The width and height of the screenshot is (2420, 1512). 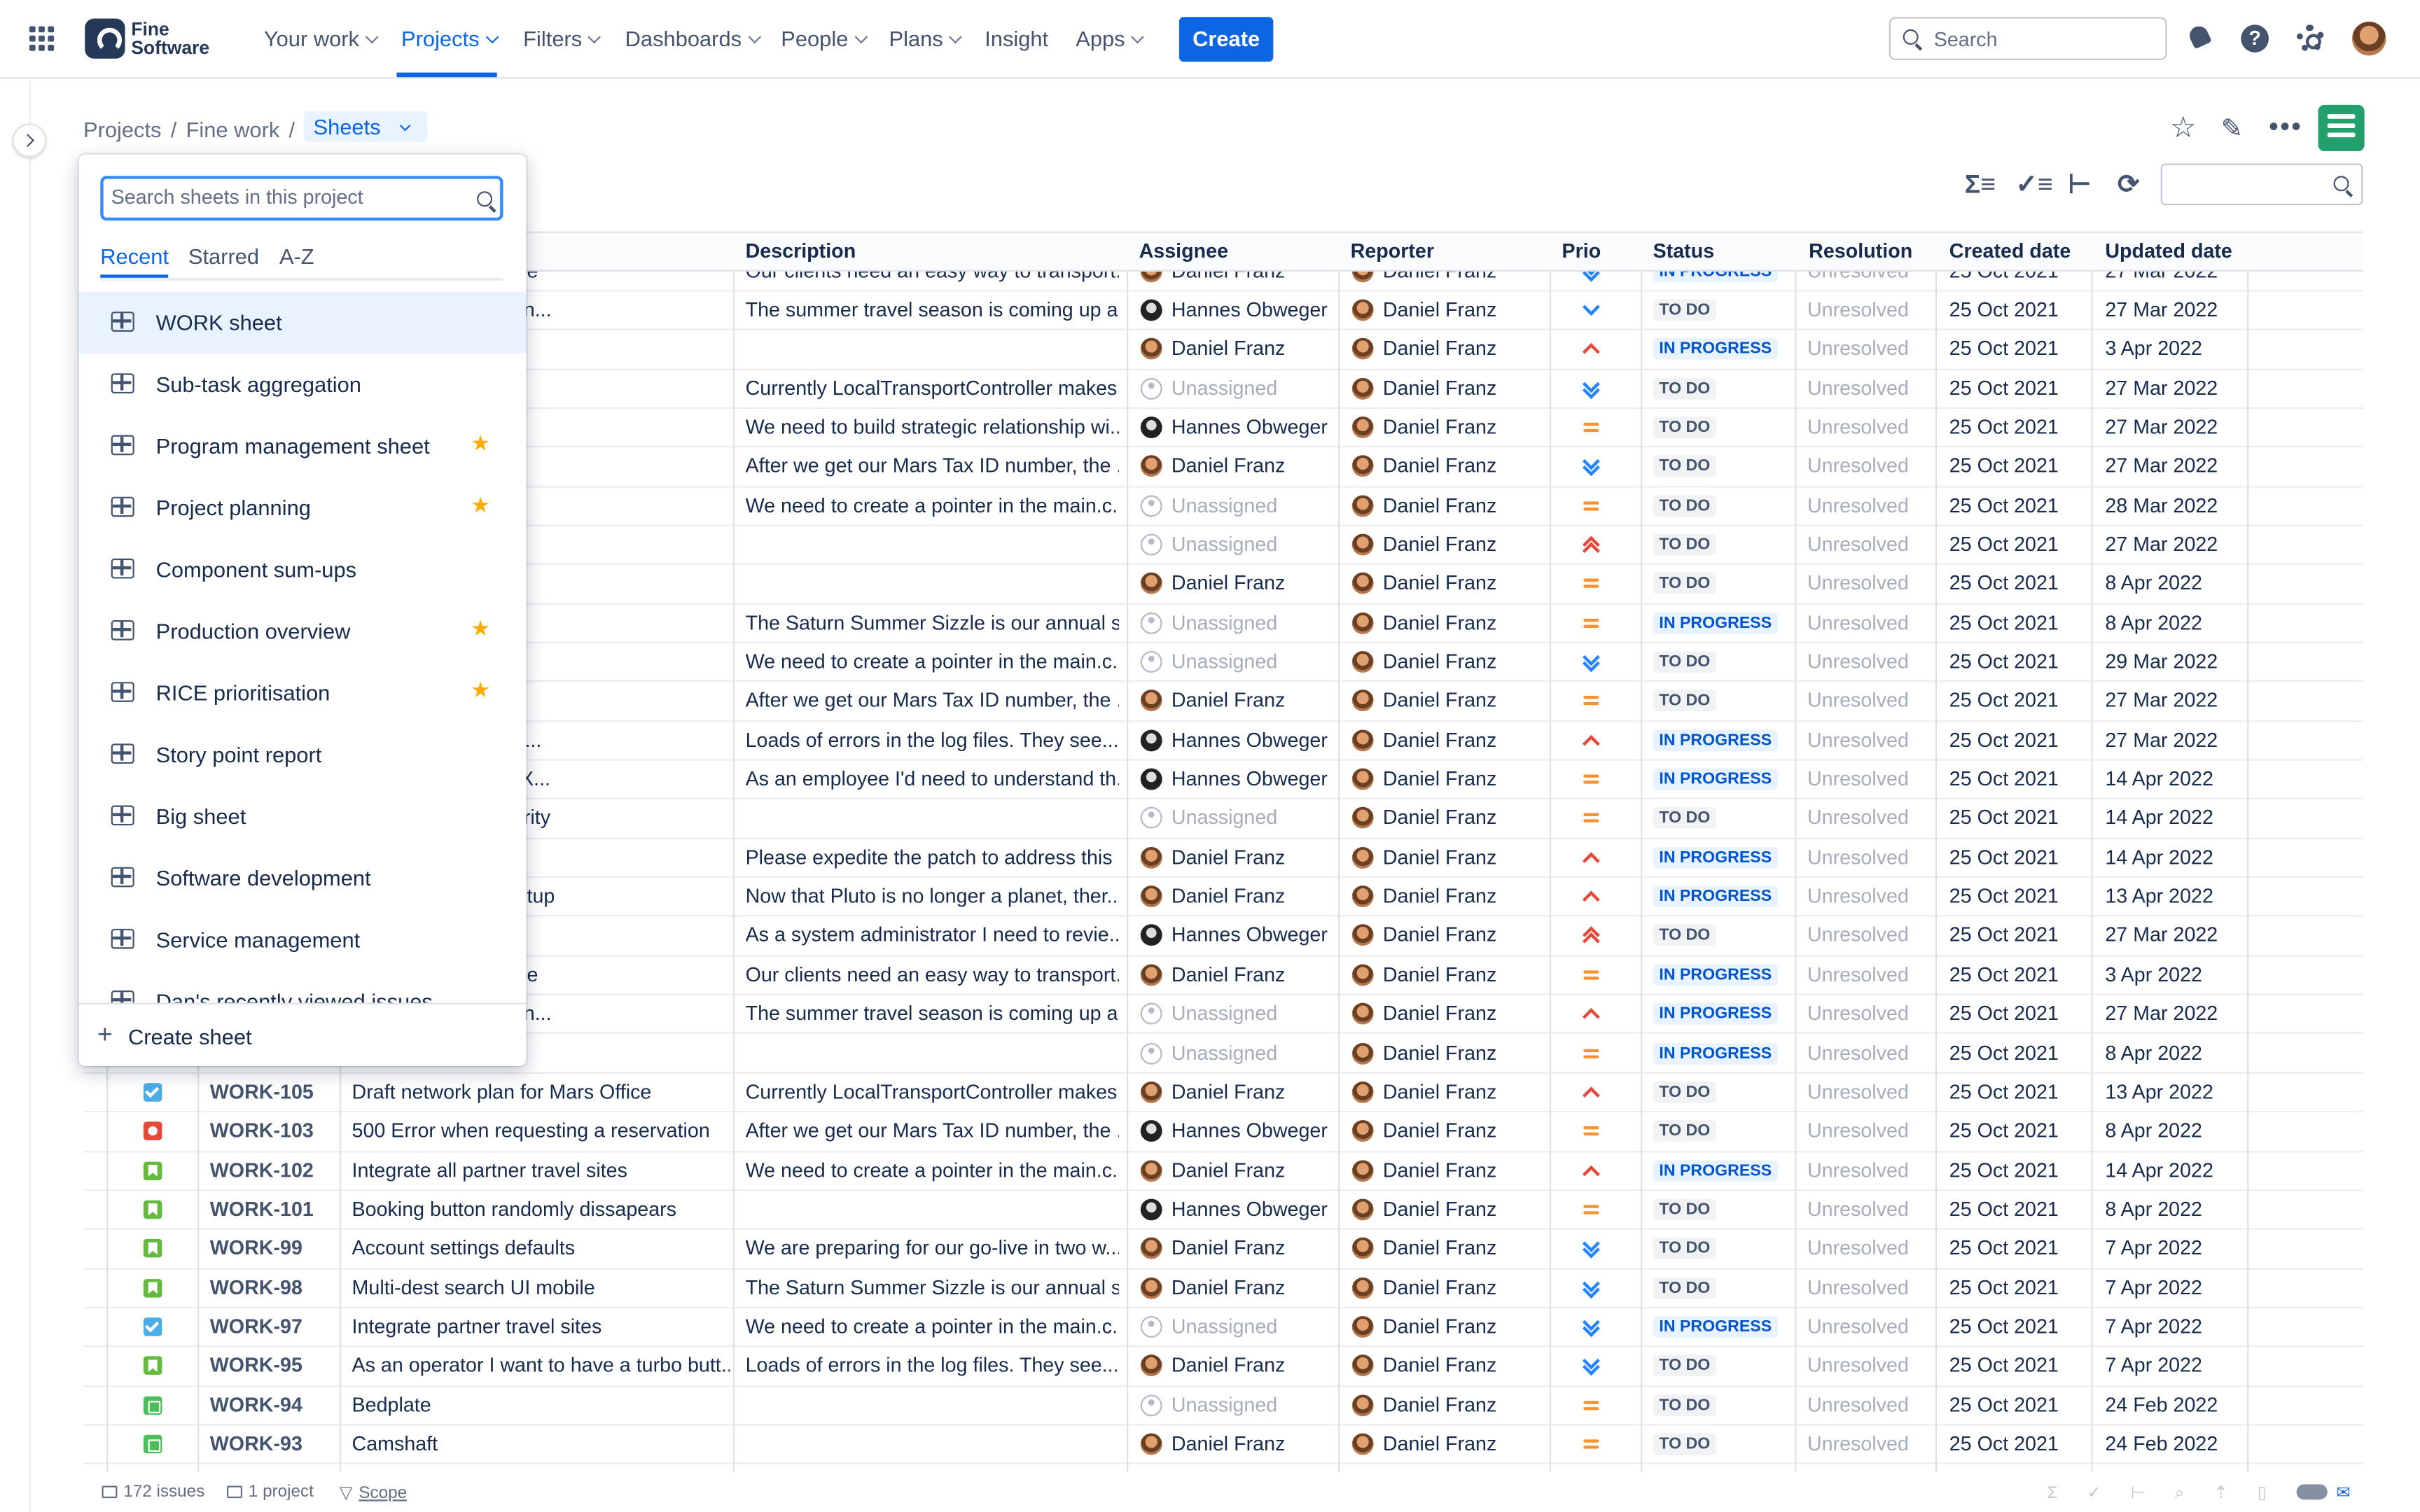 I want to click on app-switcher-icon, so click(x=42, y=38).